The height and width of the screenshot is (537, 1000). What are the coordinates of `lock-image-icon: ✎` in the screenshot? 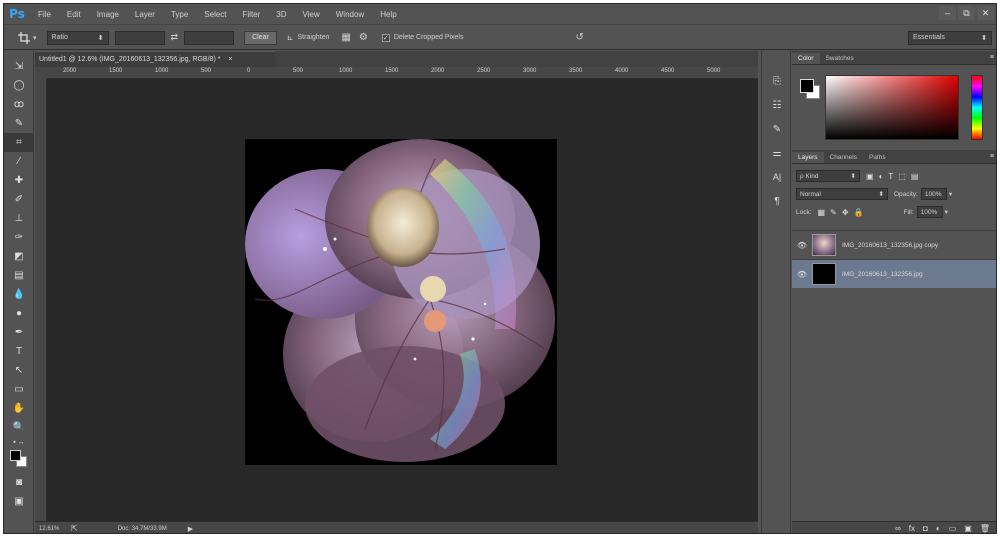 It's located at (833, 212).